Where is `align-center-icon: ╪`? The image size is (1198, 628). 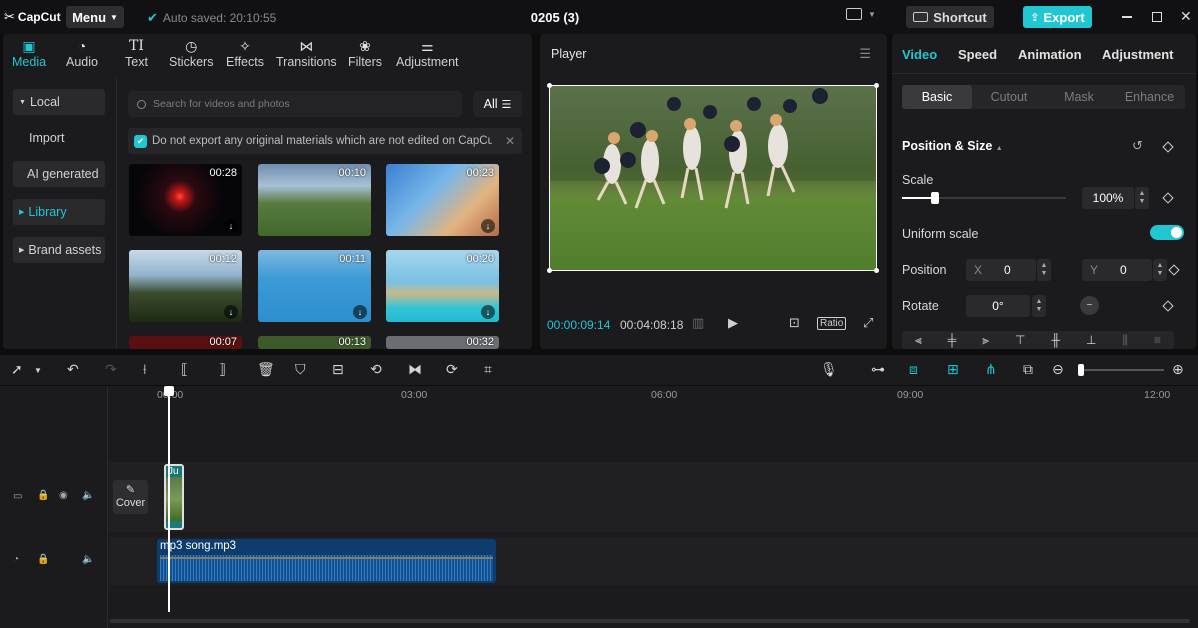
align-center-icon: ╪ is located at coordinates (952, 340).